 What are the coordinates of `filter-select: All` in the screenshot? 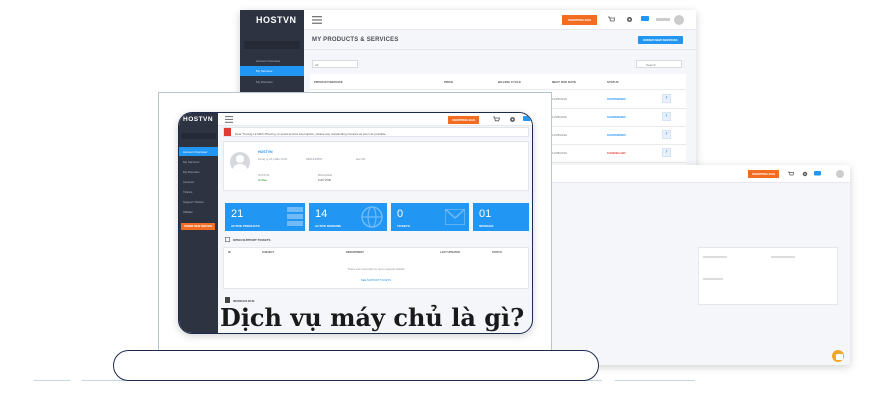 It's located at (335, 64).